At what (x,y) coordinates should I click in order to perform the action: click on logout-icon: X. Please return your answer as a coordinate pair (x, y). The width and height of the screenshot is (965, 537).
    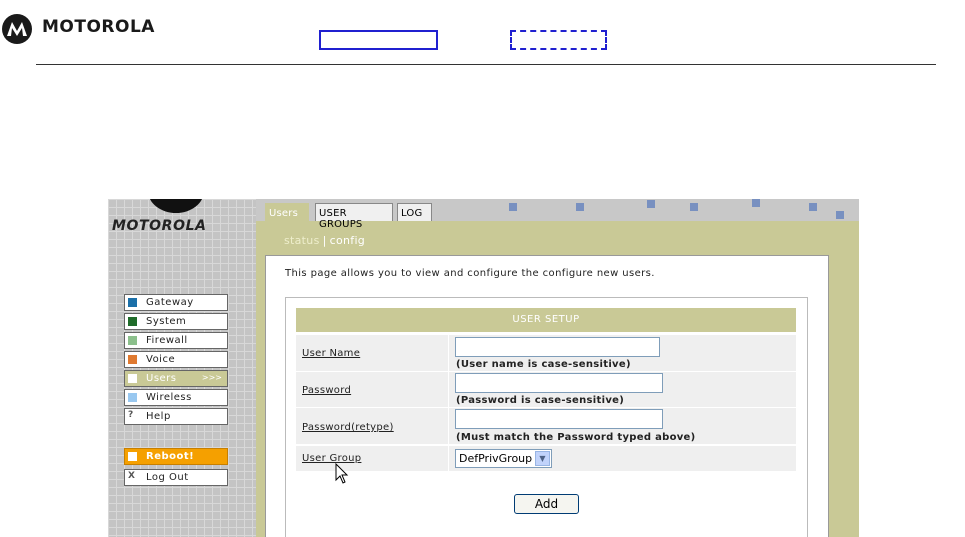
    Looking at the image, I should click on (131, 476).